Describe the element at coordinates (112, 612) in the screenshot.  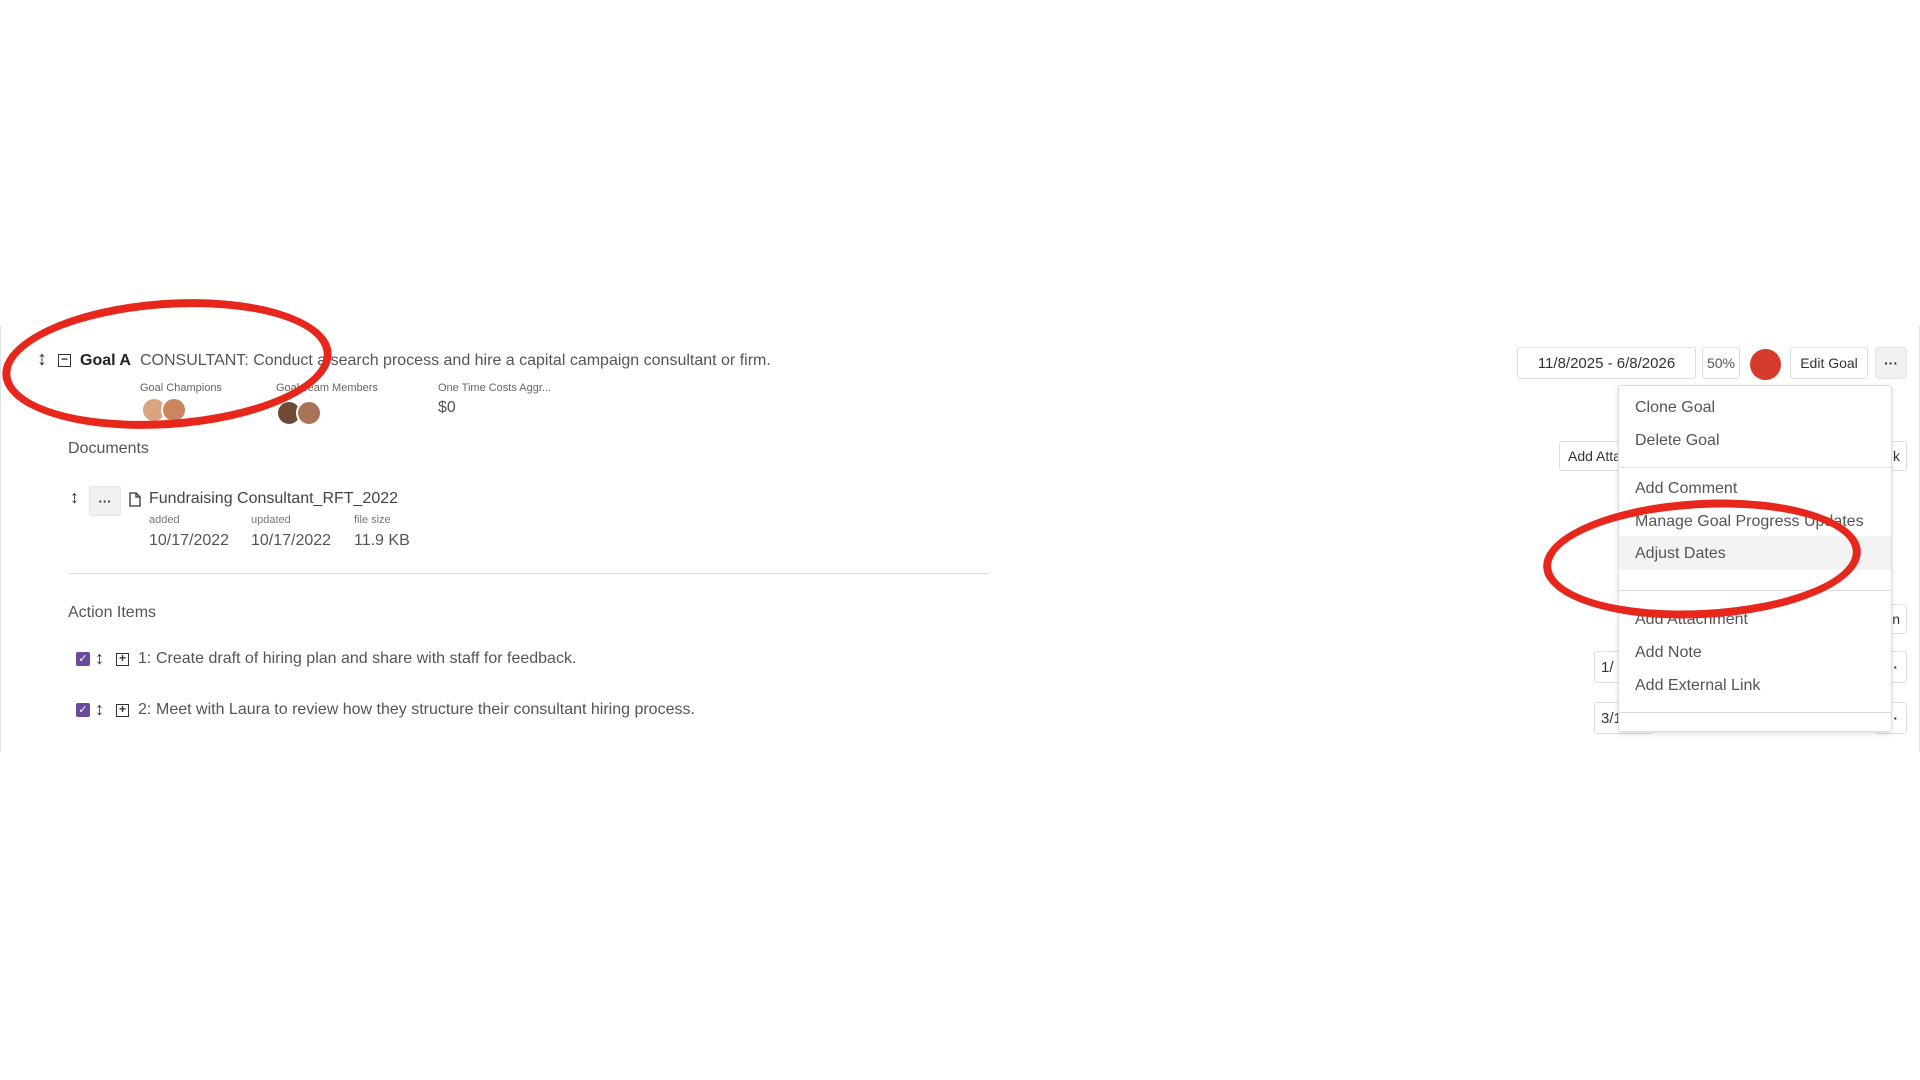
I see `action-items-heading: Action Items` at that location.